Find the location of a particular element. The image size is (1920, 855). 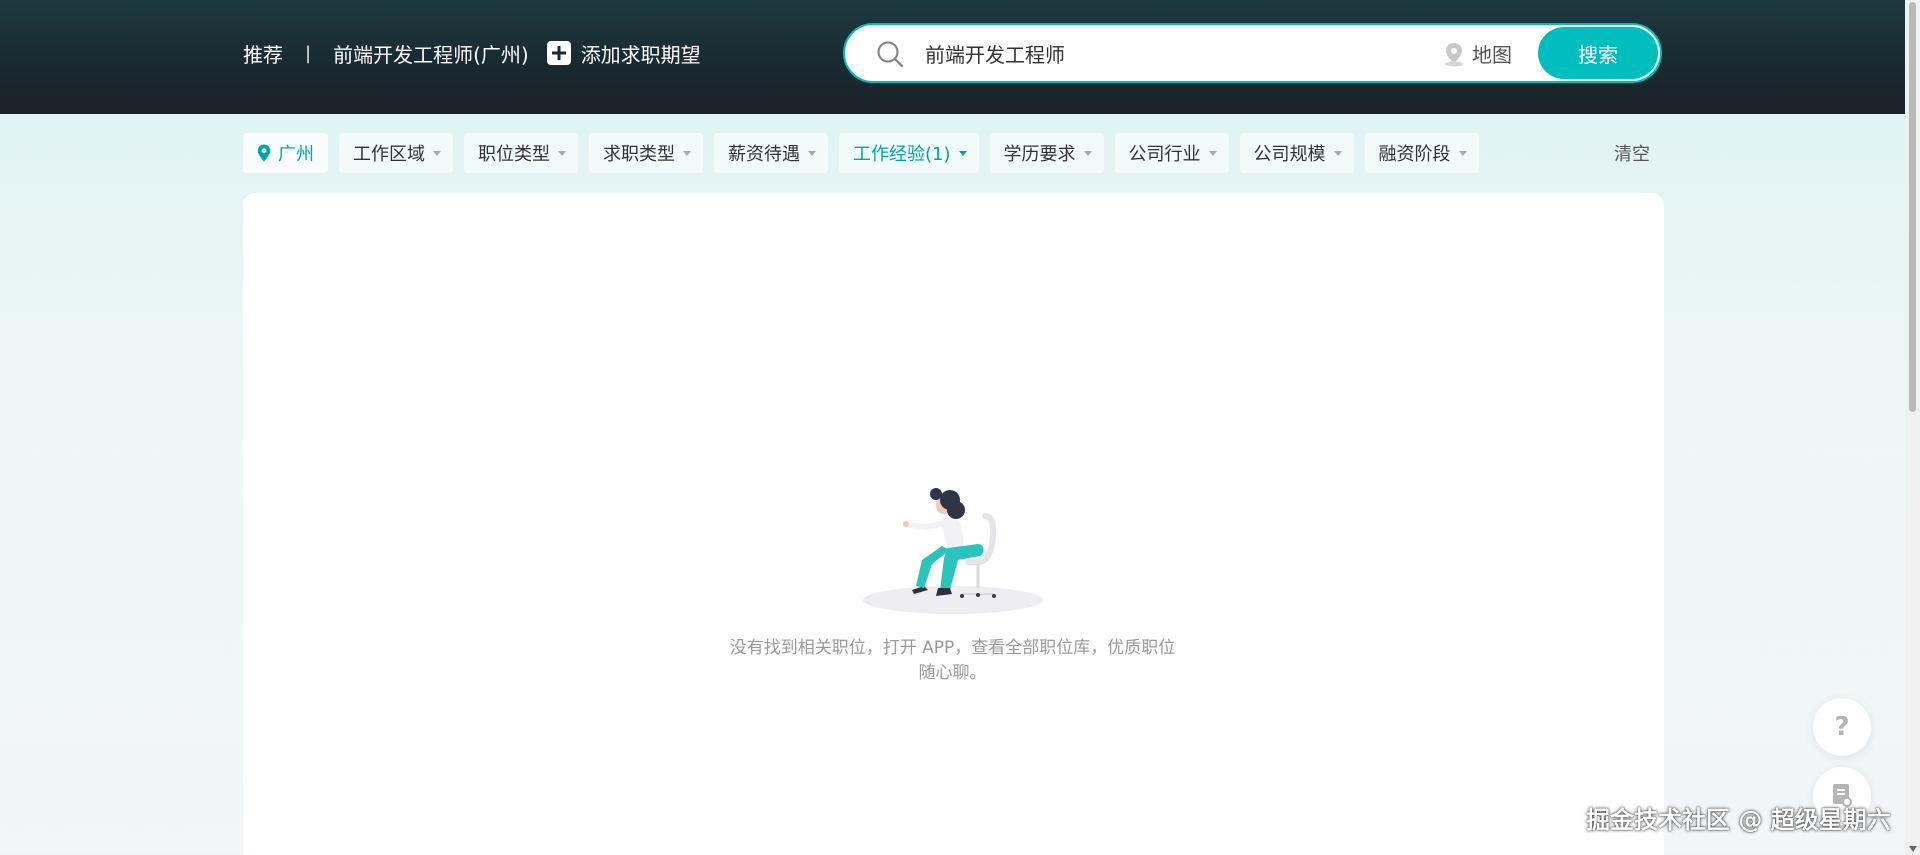

help-button: ? is located at coordinates (1842, 727).